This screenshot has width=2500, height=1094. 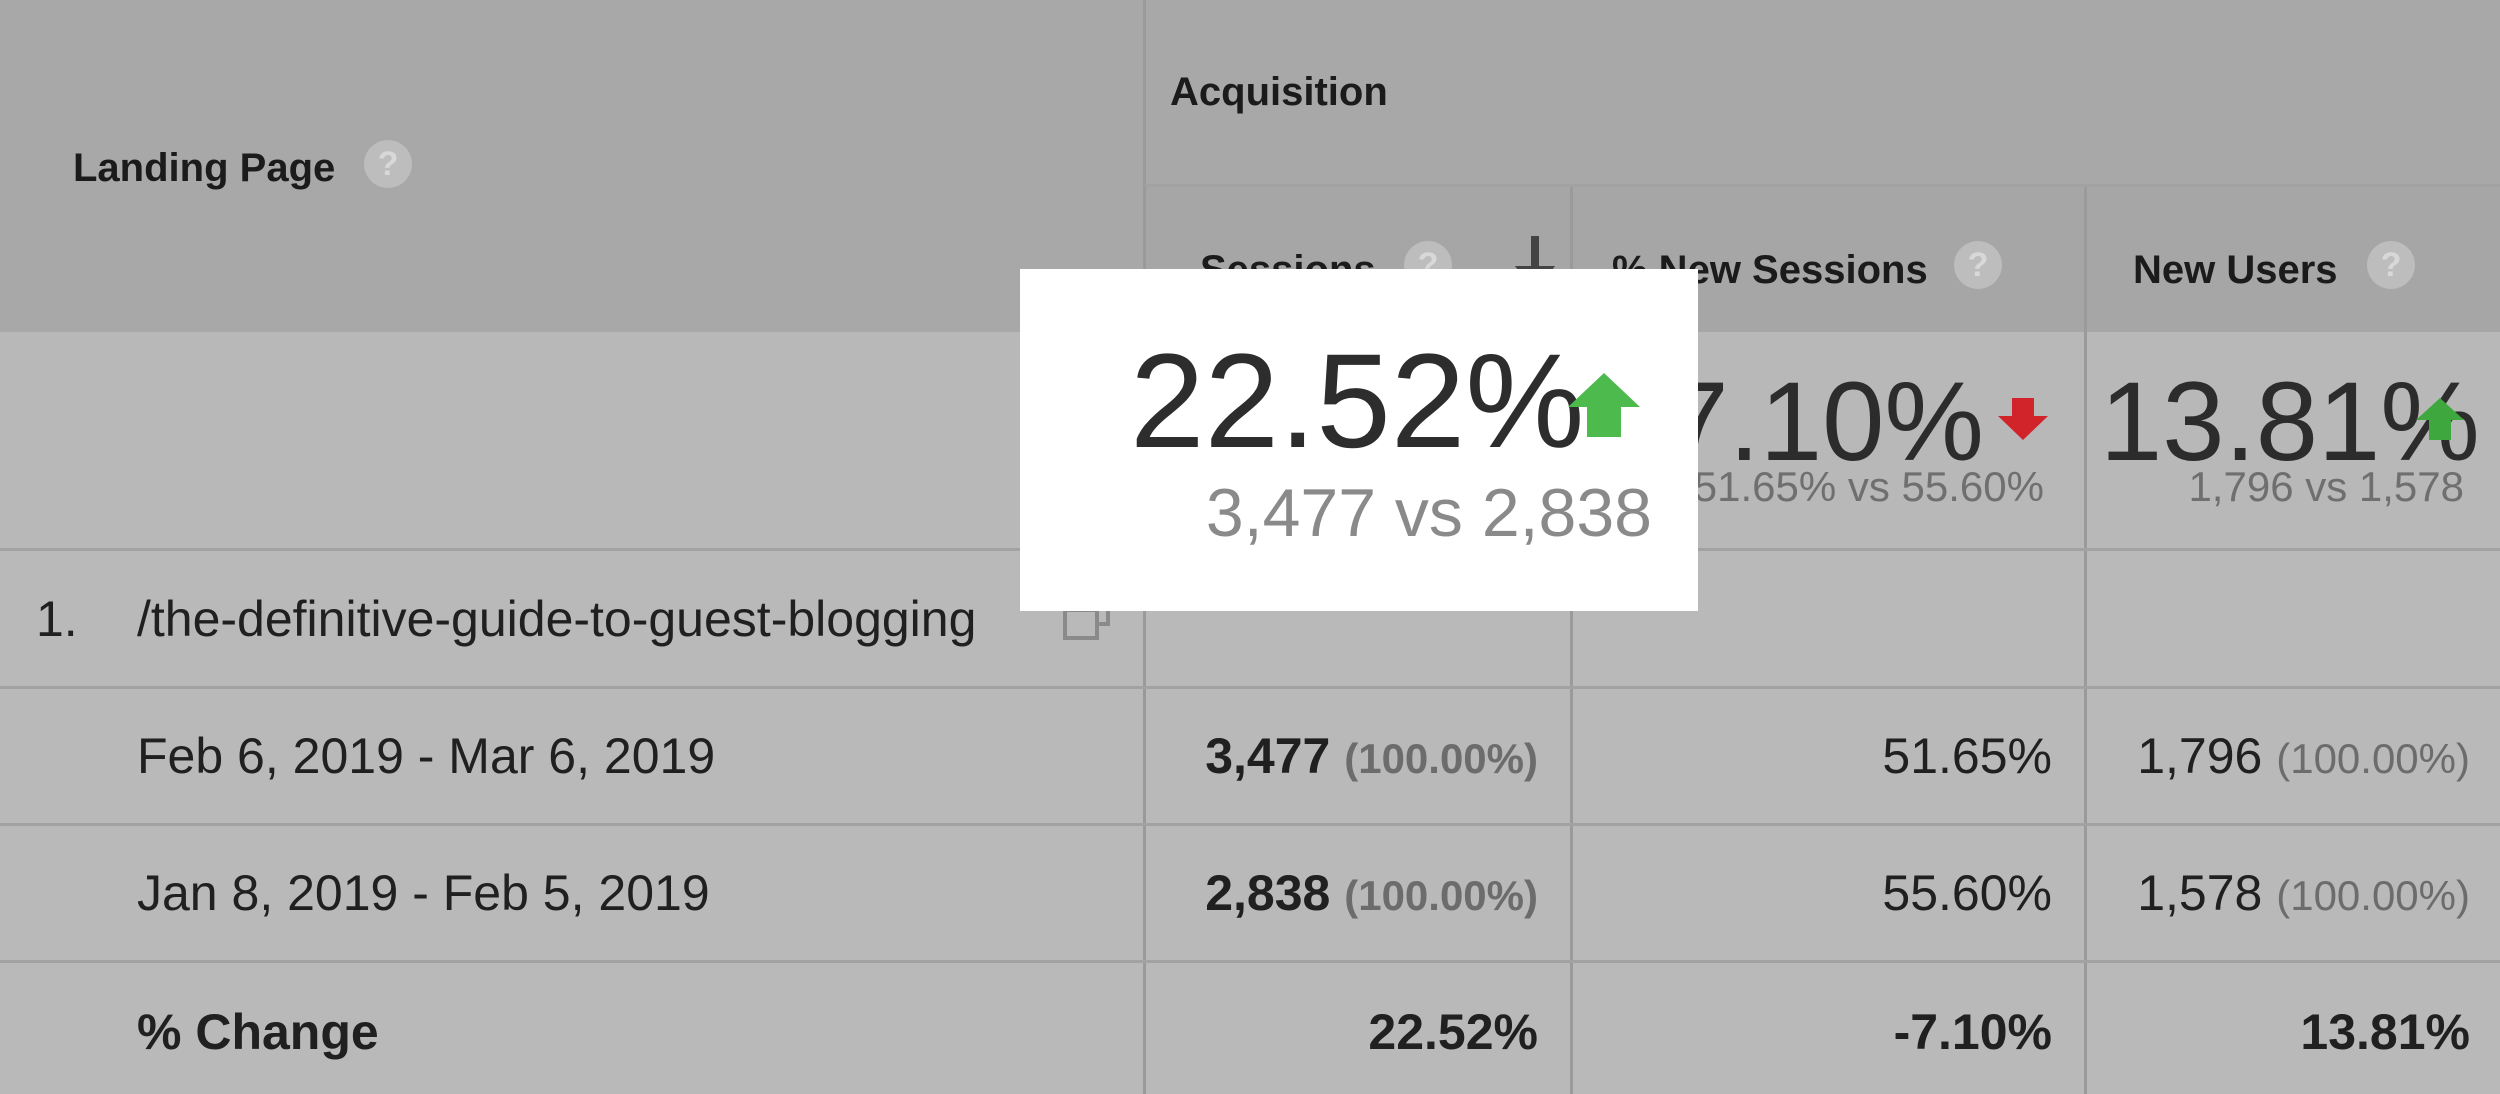 What do you see at coordinates (2326, 486) in the screenshot?
I see `new-users-compare: 1,796 vs 1,578` at bounding box center [2326, 486].